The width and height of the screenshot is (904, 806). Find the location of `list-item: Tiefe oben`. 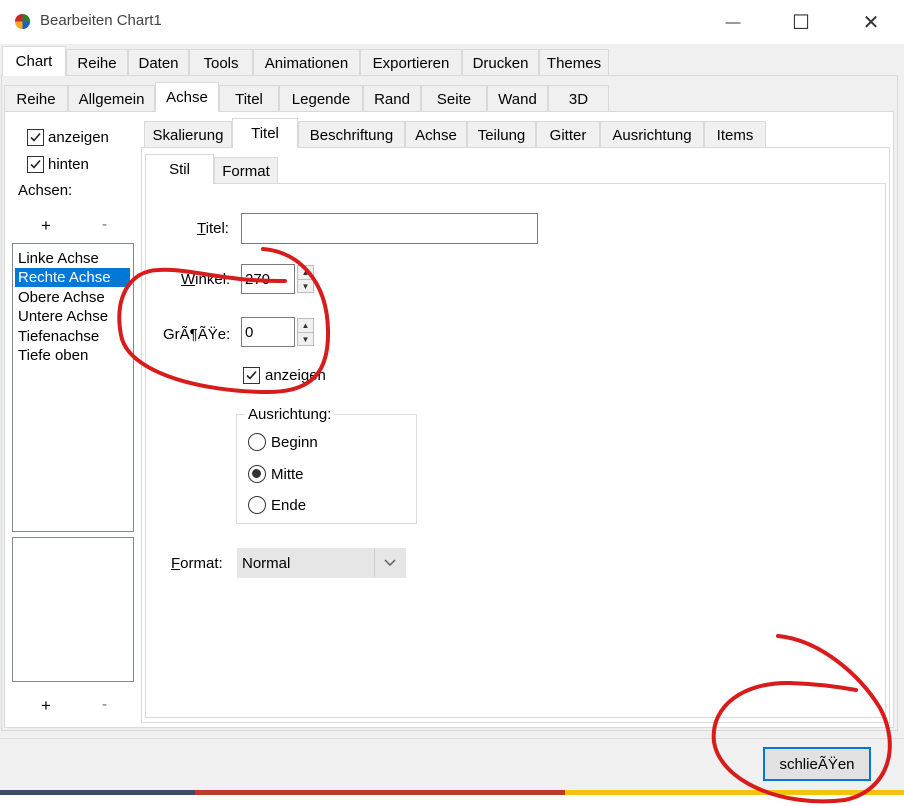

list-item: Tiefe oben is located at coordinates (52, 355).